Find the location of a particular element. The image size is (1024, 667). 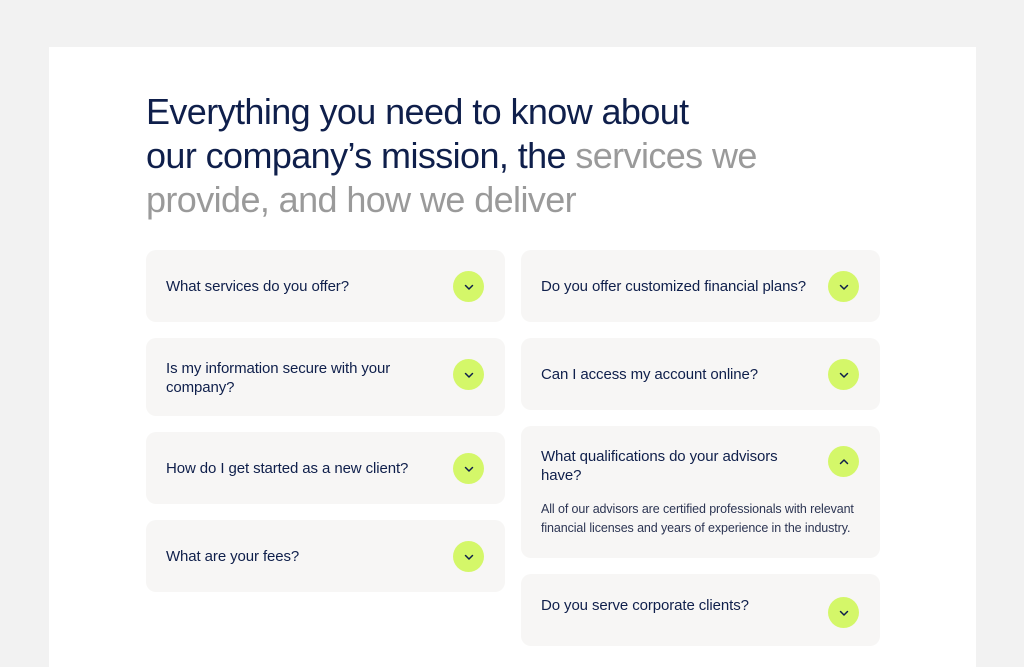

faq-question: What are your fees? is located at coordinates (233, 556).